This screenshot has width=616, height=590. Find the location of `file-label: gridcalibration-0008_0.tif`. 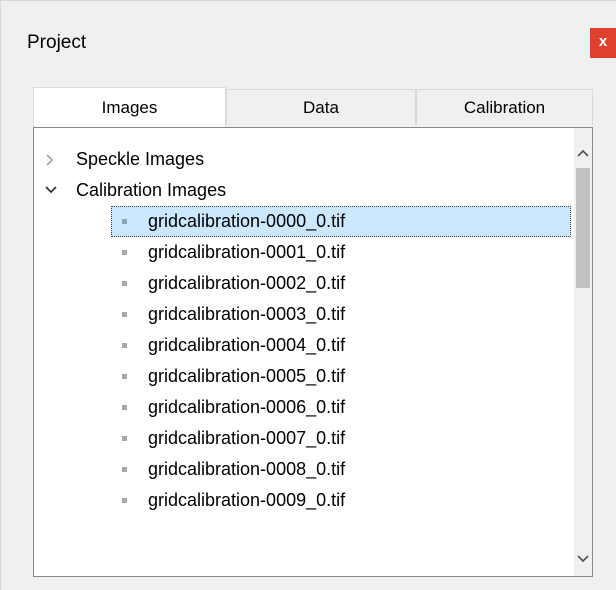

file-label: gridcalibration-0008_0.tif is located at coordinates (247, 469).